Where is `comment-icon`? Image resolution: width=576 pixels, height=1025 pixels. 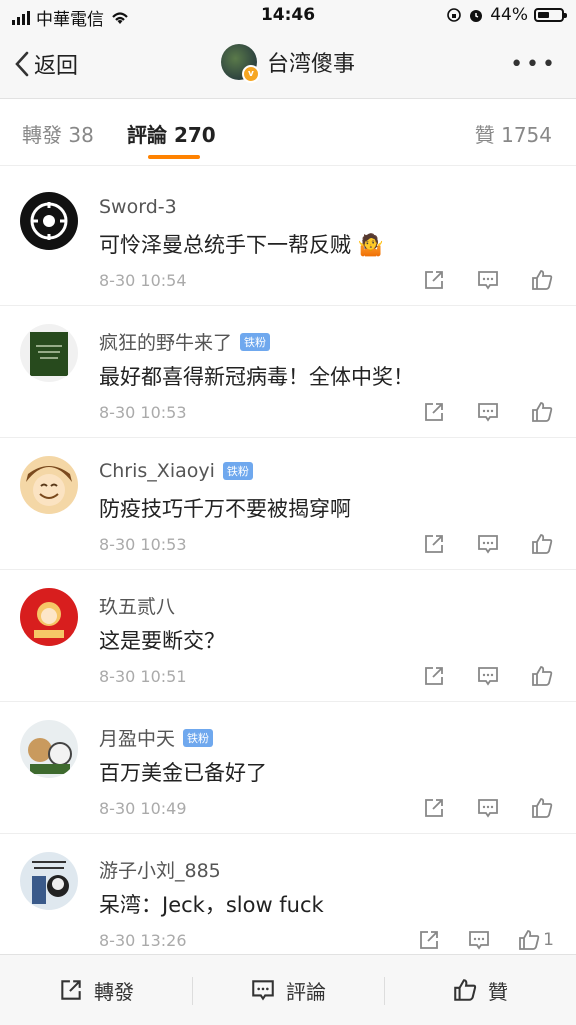
comment-icon is located at coordinates (263, 990).